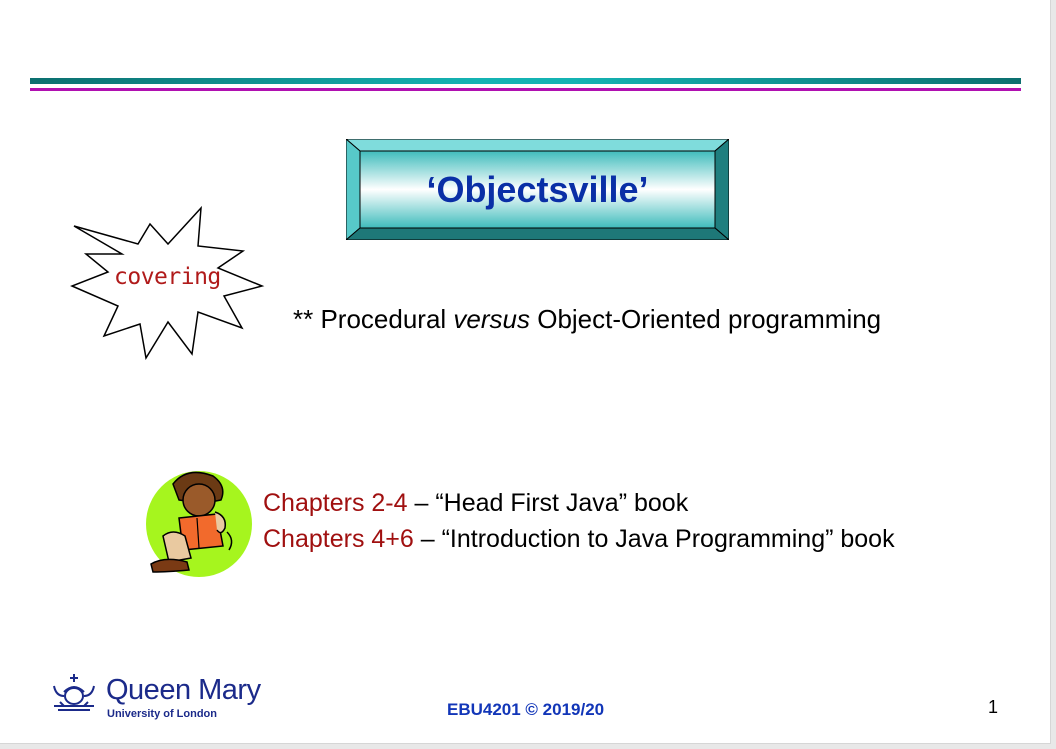 This screenshot has width=1056, height=749. I want to click on reference-chapters: Chapters 2-4, so click(335, 503).